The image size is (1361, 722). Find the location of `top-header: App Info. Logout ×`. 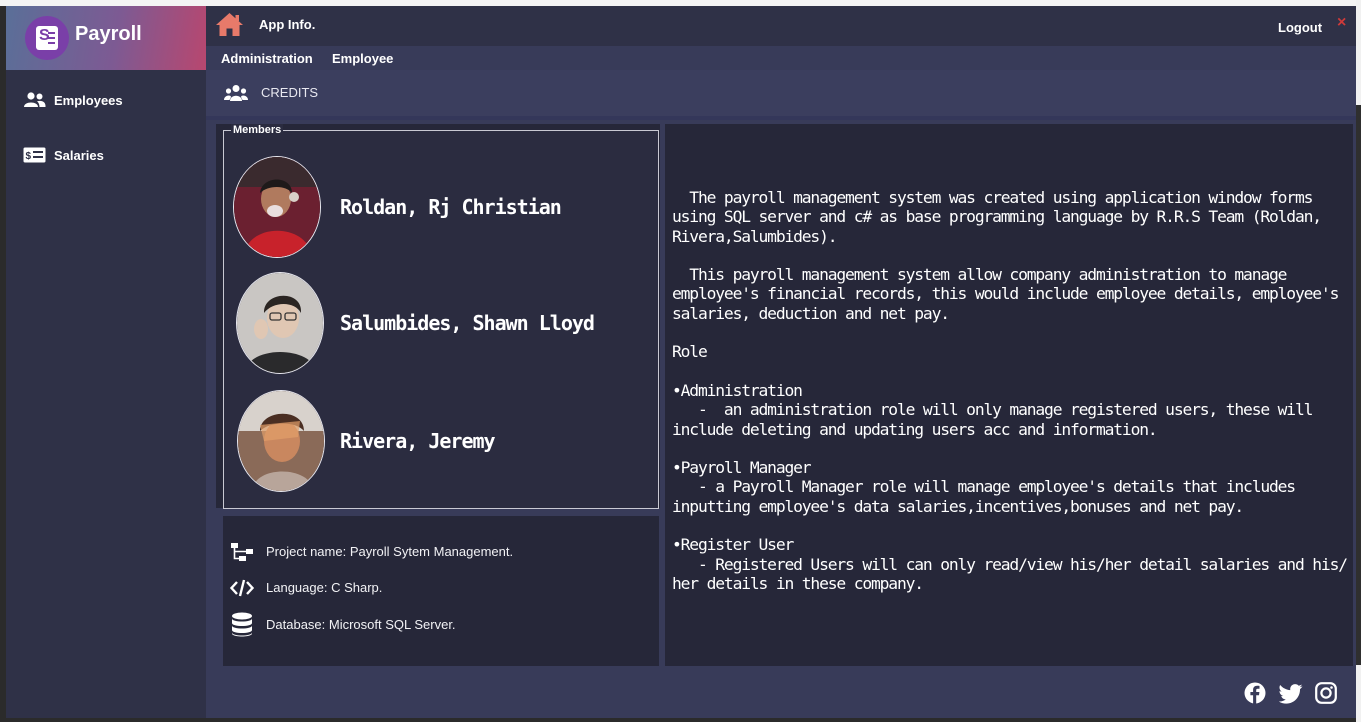

top-header: App Info. Logout × is located at coordinates (781, 26).